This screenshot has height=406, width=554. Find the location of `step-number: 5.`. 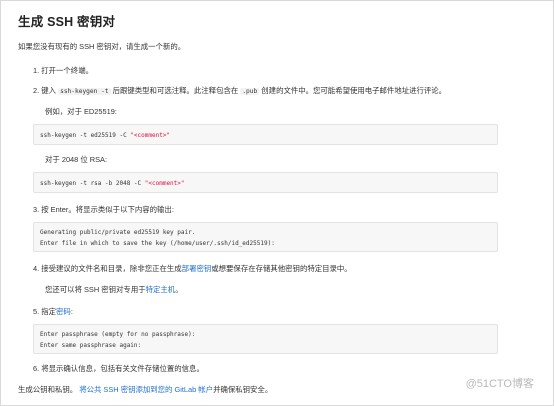

step-number: 5. is located at coordinates (36, 311).